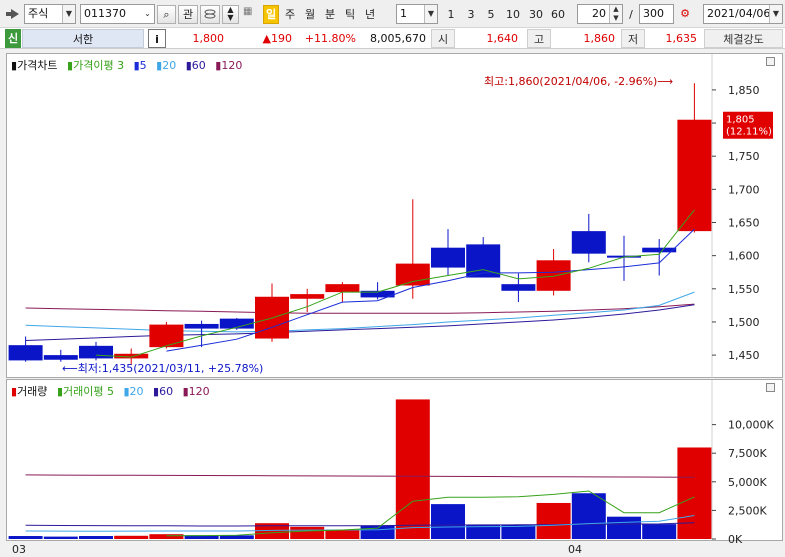 The height and width of the screenshot is (557, 785). I want to click on price-tick-label: 1,700, so click(744, 189).